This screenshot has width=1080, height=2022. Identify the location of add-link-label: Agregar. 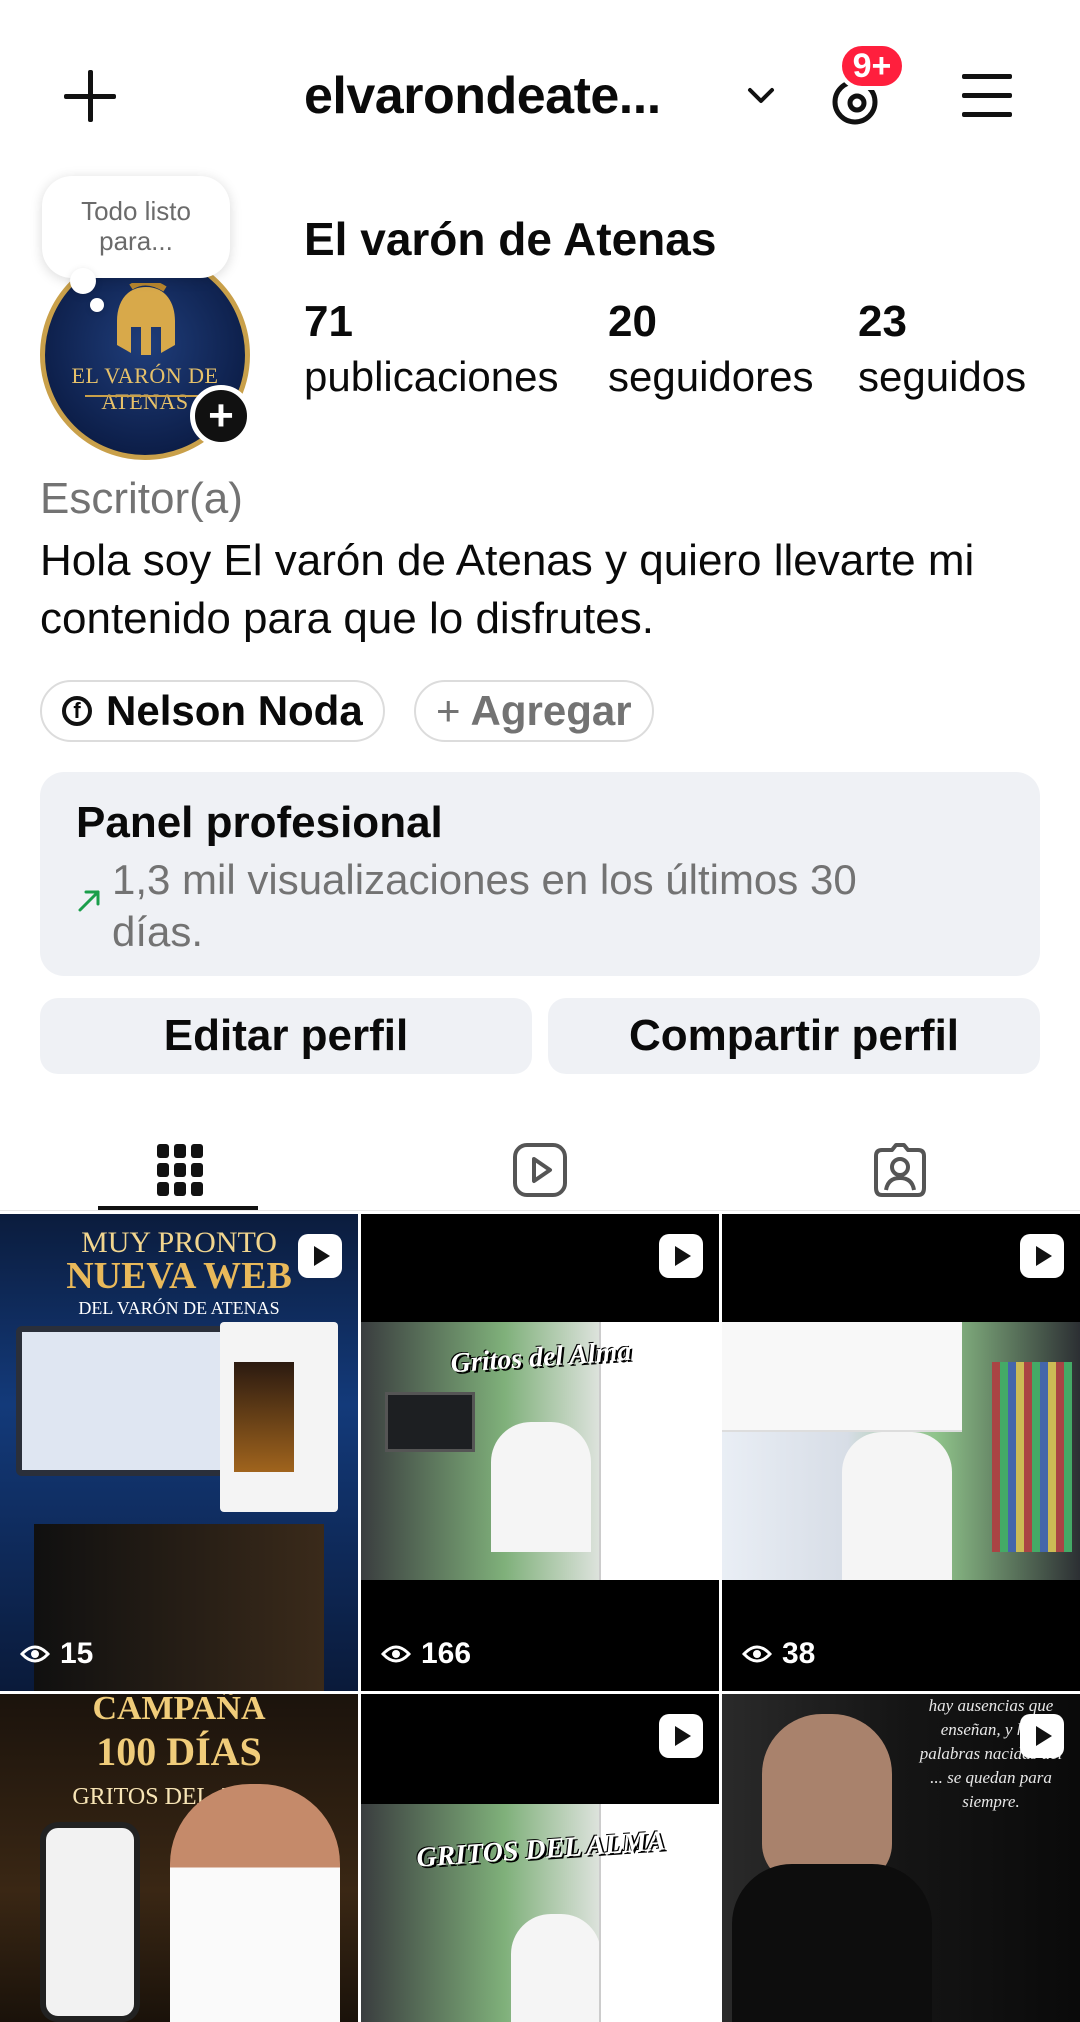
(551, 710).